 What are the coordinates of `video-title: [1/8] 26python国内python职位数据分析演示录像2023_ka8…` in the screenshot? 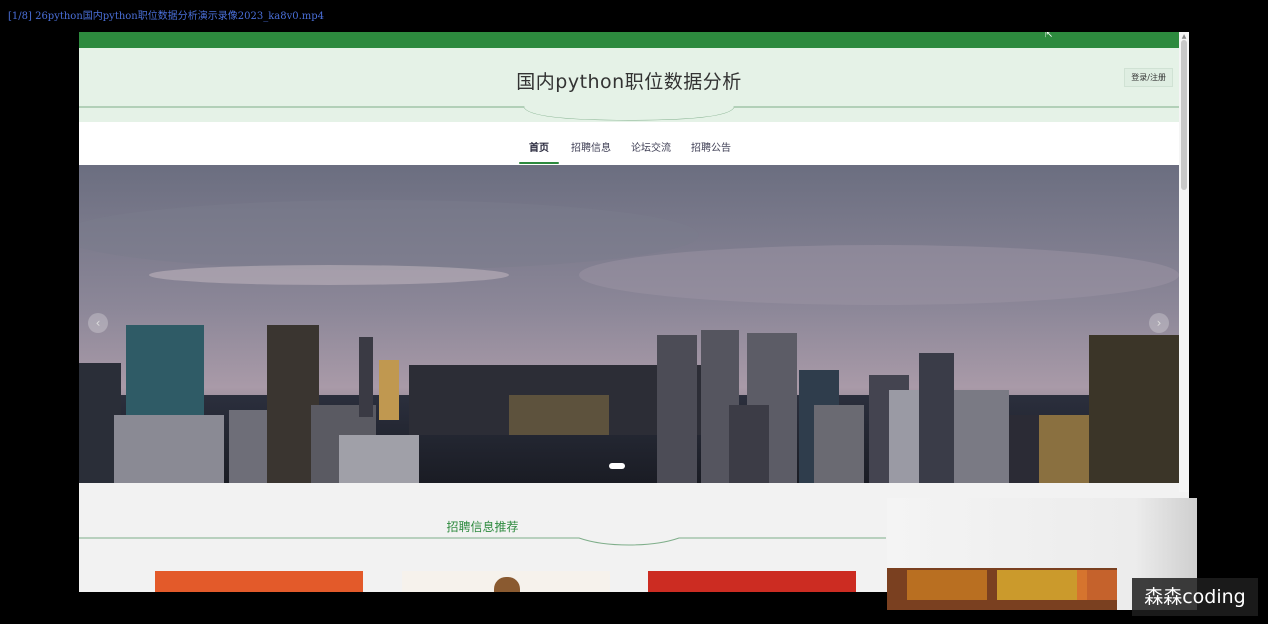 It's located at (166, 16).